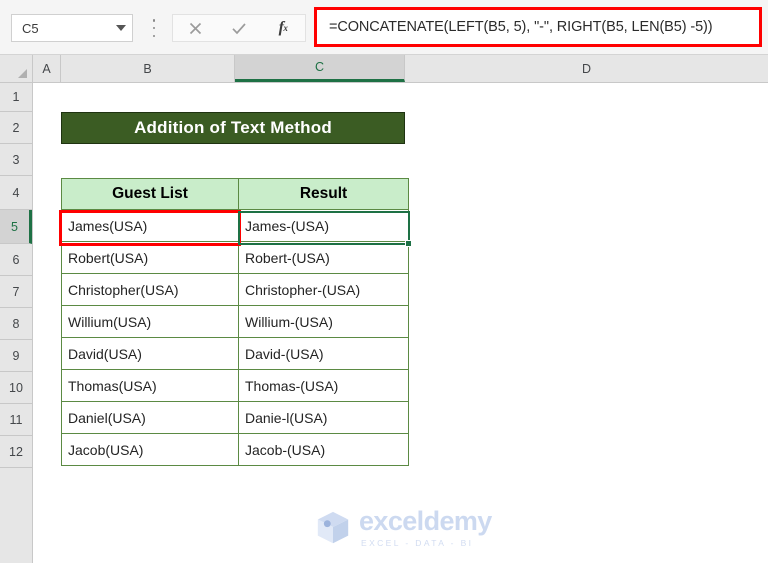 This screenshot has height=563, width=768. What do you see at coordinates (150, 290) in the screenshot?
I see `cell-b7: Christopher(USA)` at bounding box center [150, 290].